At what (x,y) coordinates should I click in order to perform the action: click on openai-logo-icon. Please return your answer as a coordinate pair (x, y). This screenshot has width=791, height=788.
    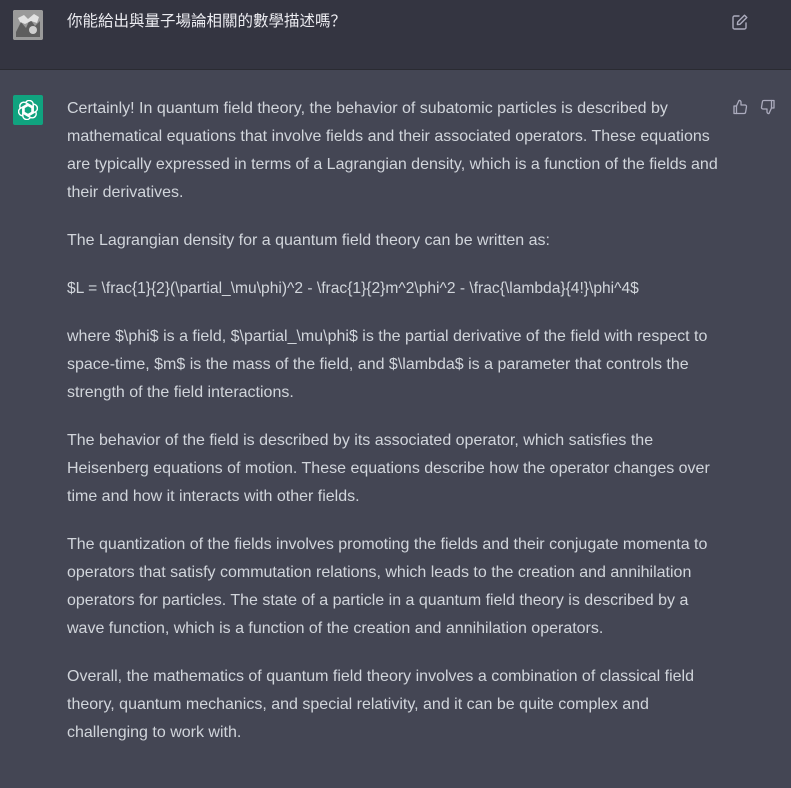
    Looking at the image, I should click on (28, 110).